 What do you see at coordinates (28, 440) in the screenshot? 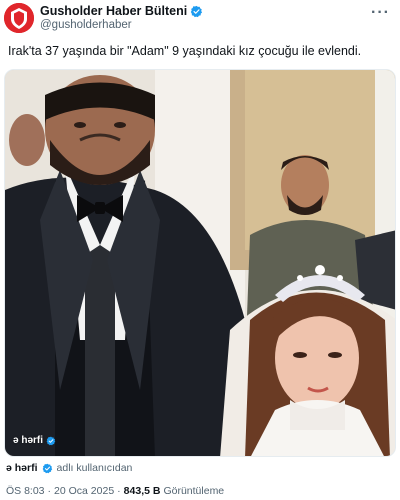
I see `watermark-text: ə hərfi` at bounding box center [28, 440].